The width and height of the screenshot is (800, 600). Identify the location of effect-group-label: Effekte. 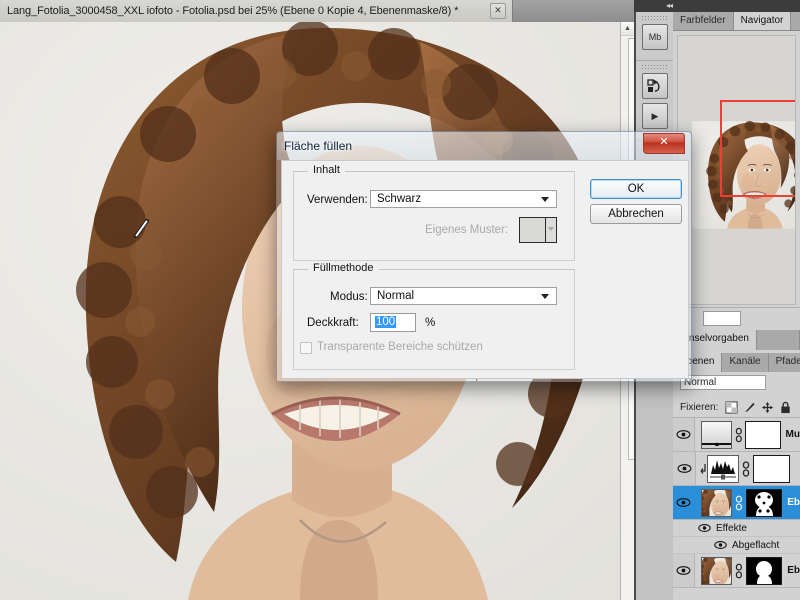
(731, 528).